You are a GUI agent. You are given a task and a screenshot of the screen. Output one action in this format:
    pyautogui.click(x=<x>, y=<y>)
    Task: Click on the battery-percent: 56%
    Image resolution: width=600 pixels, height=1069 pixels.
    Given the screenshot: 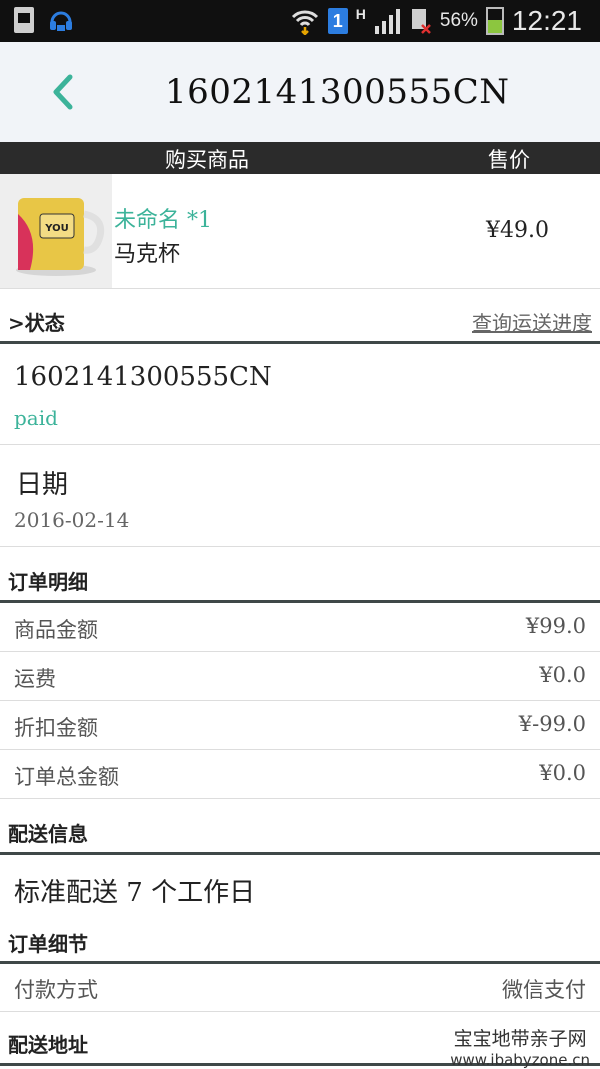 What is the action you would take?
    pyautogui.click(x=458, y=20)
    